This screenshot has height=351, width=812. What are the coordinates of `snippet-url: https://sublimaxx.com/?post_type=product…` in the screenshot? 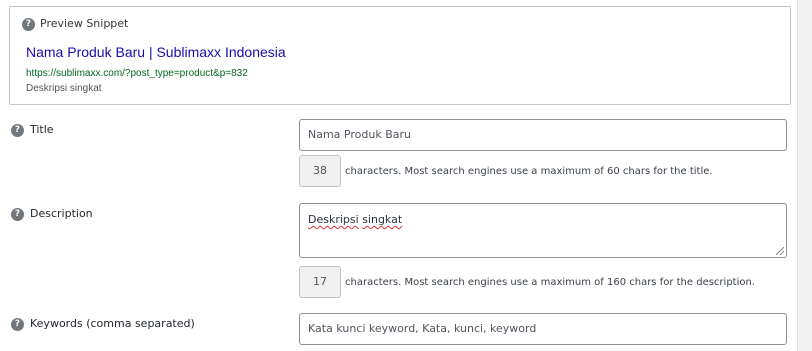 It's located at (137, 73).